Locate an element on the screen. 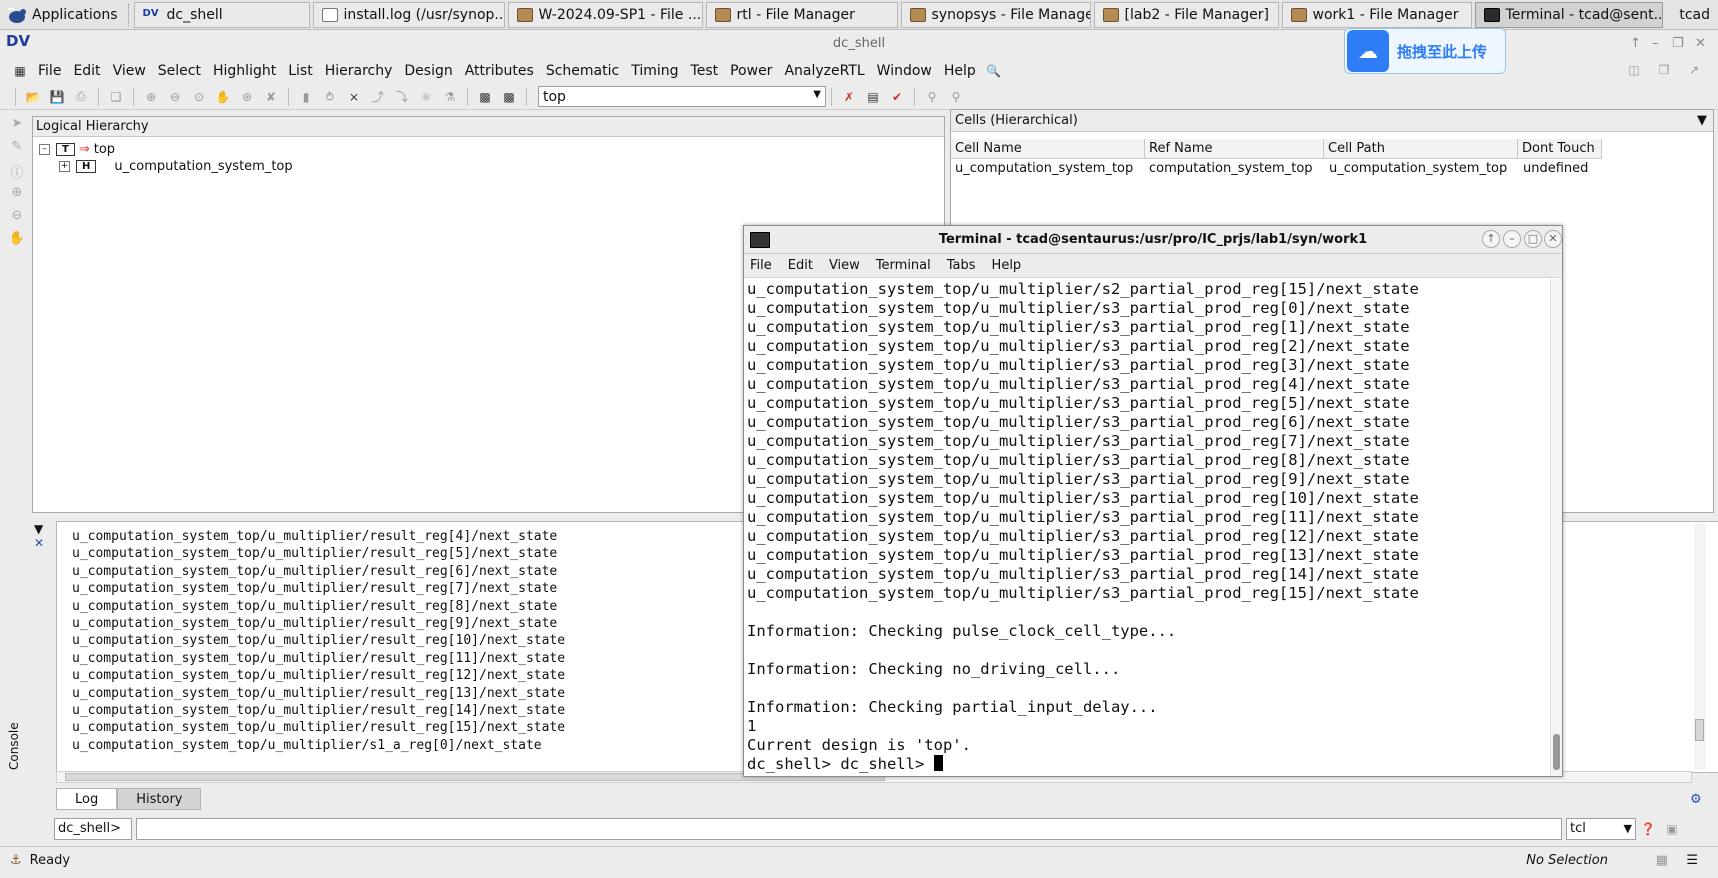  restore-panel-icon: ❐ is located at coordinates (1664, 70).